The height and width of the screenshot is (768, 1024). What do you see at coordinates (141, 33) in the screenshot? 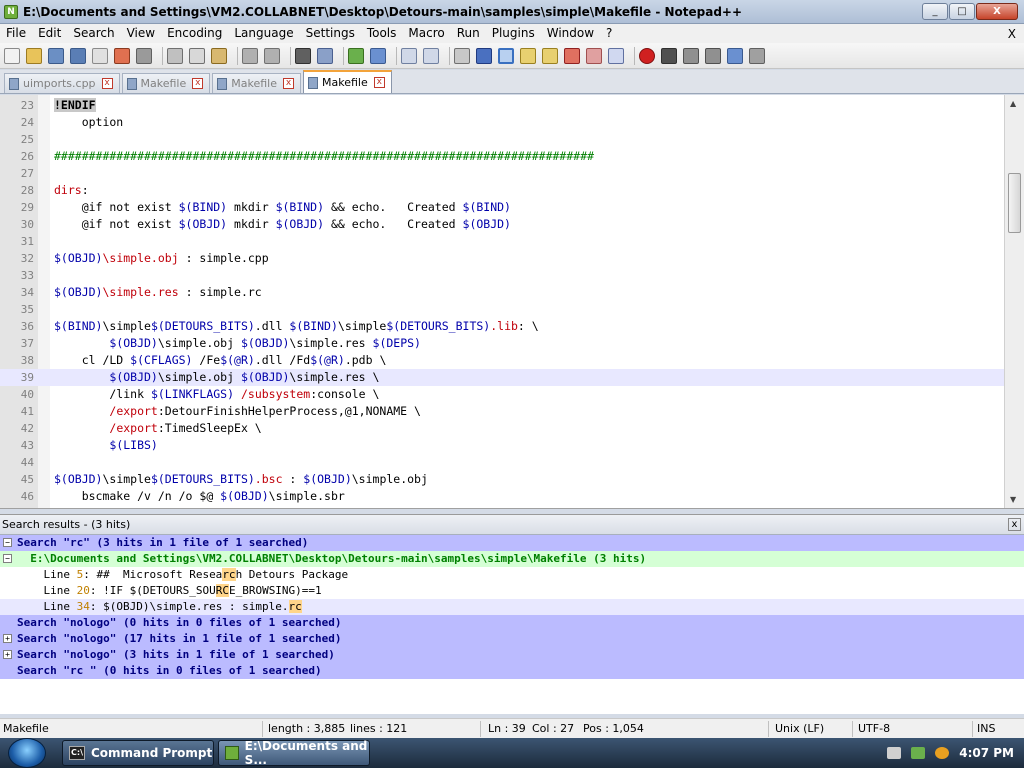
I see `menu-view: View` at bounding box center [141, 33].